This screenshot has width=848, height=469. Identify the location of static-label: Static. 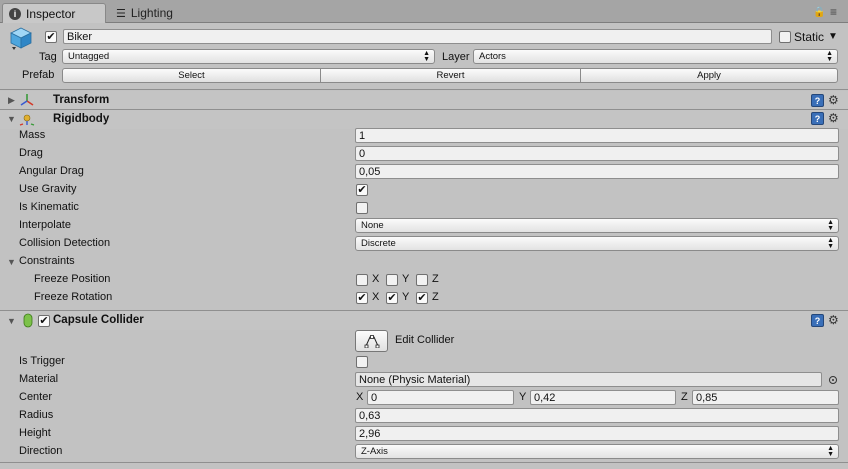
(809, 37).